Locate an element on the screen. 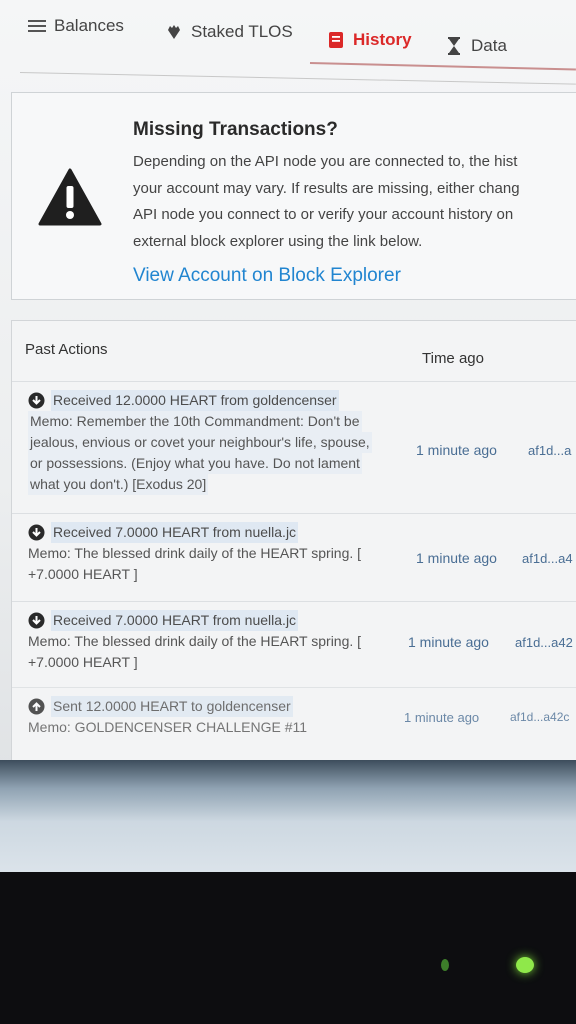  tab-divider is located at coordinates (297, 78).